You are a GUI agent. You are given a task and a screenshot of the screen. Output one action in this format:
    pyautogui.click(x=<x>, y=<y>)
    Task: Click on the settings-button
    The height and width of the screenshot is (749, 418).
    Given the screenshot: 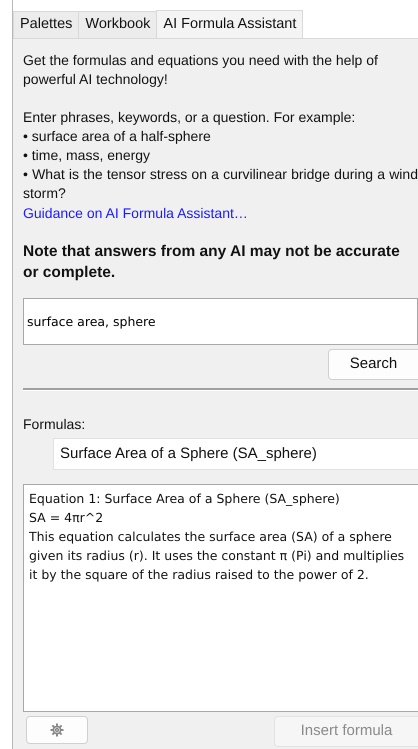 What is the action you would take?
    pyautogui.click(x=57, y=730)
    